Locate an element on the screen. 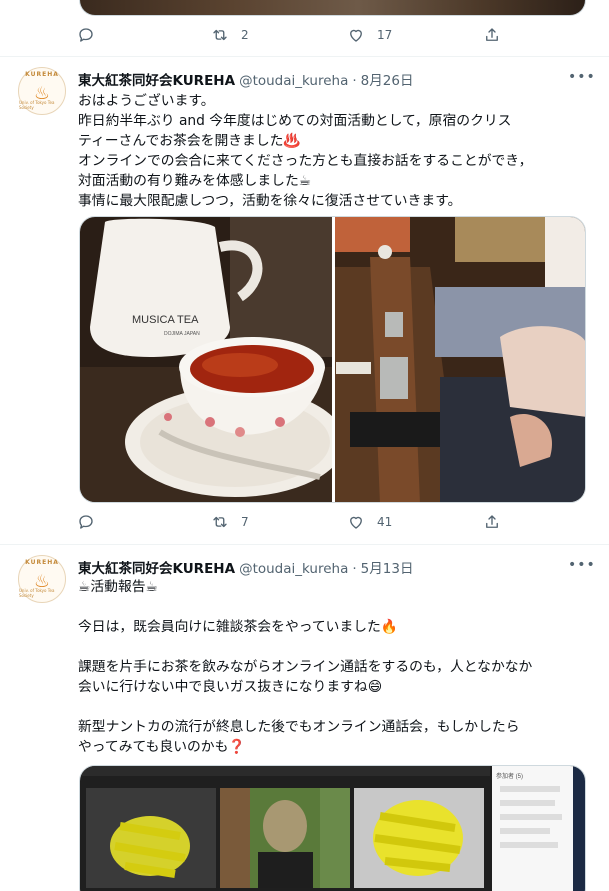  retweet-button: 7 is located at coordinates (230, 522).